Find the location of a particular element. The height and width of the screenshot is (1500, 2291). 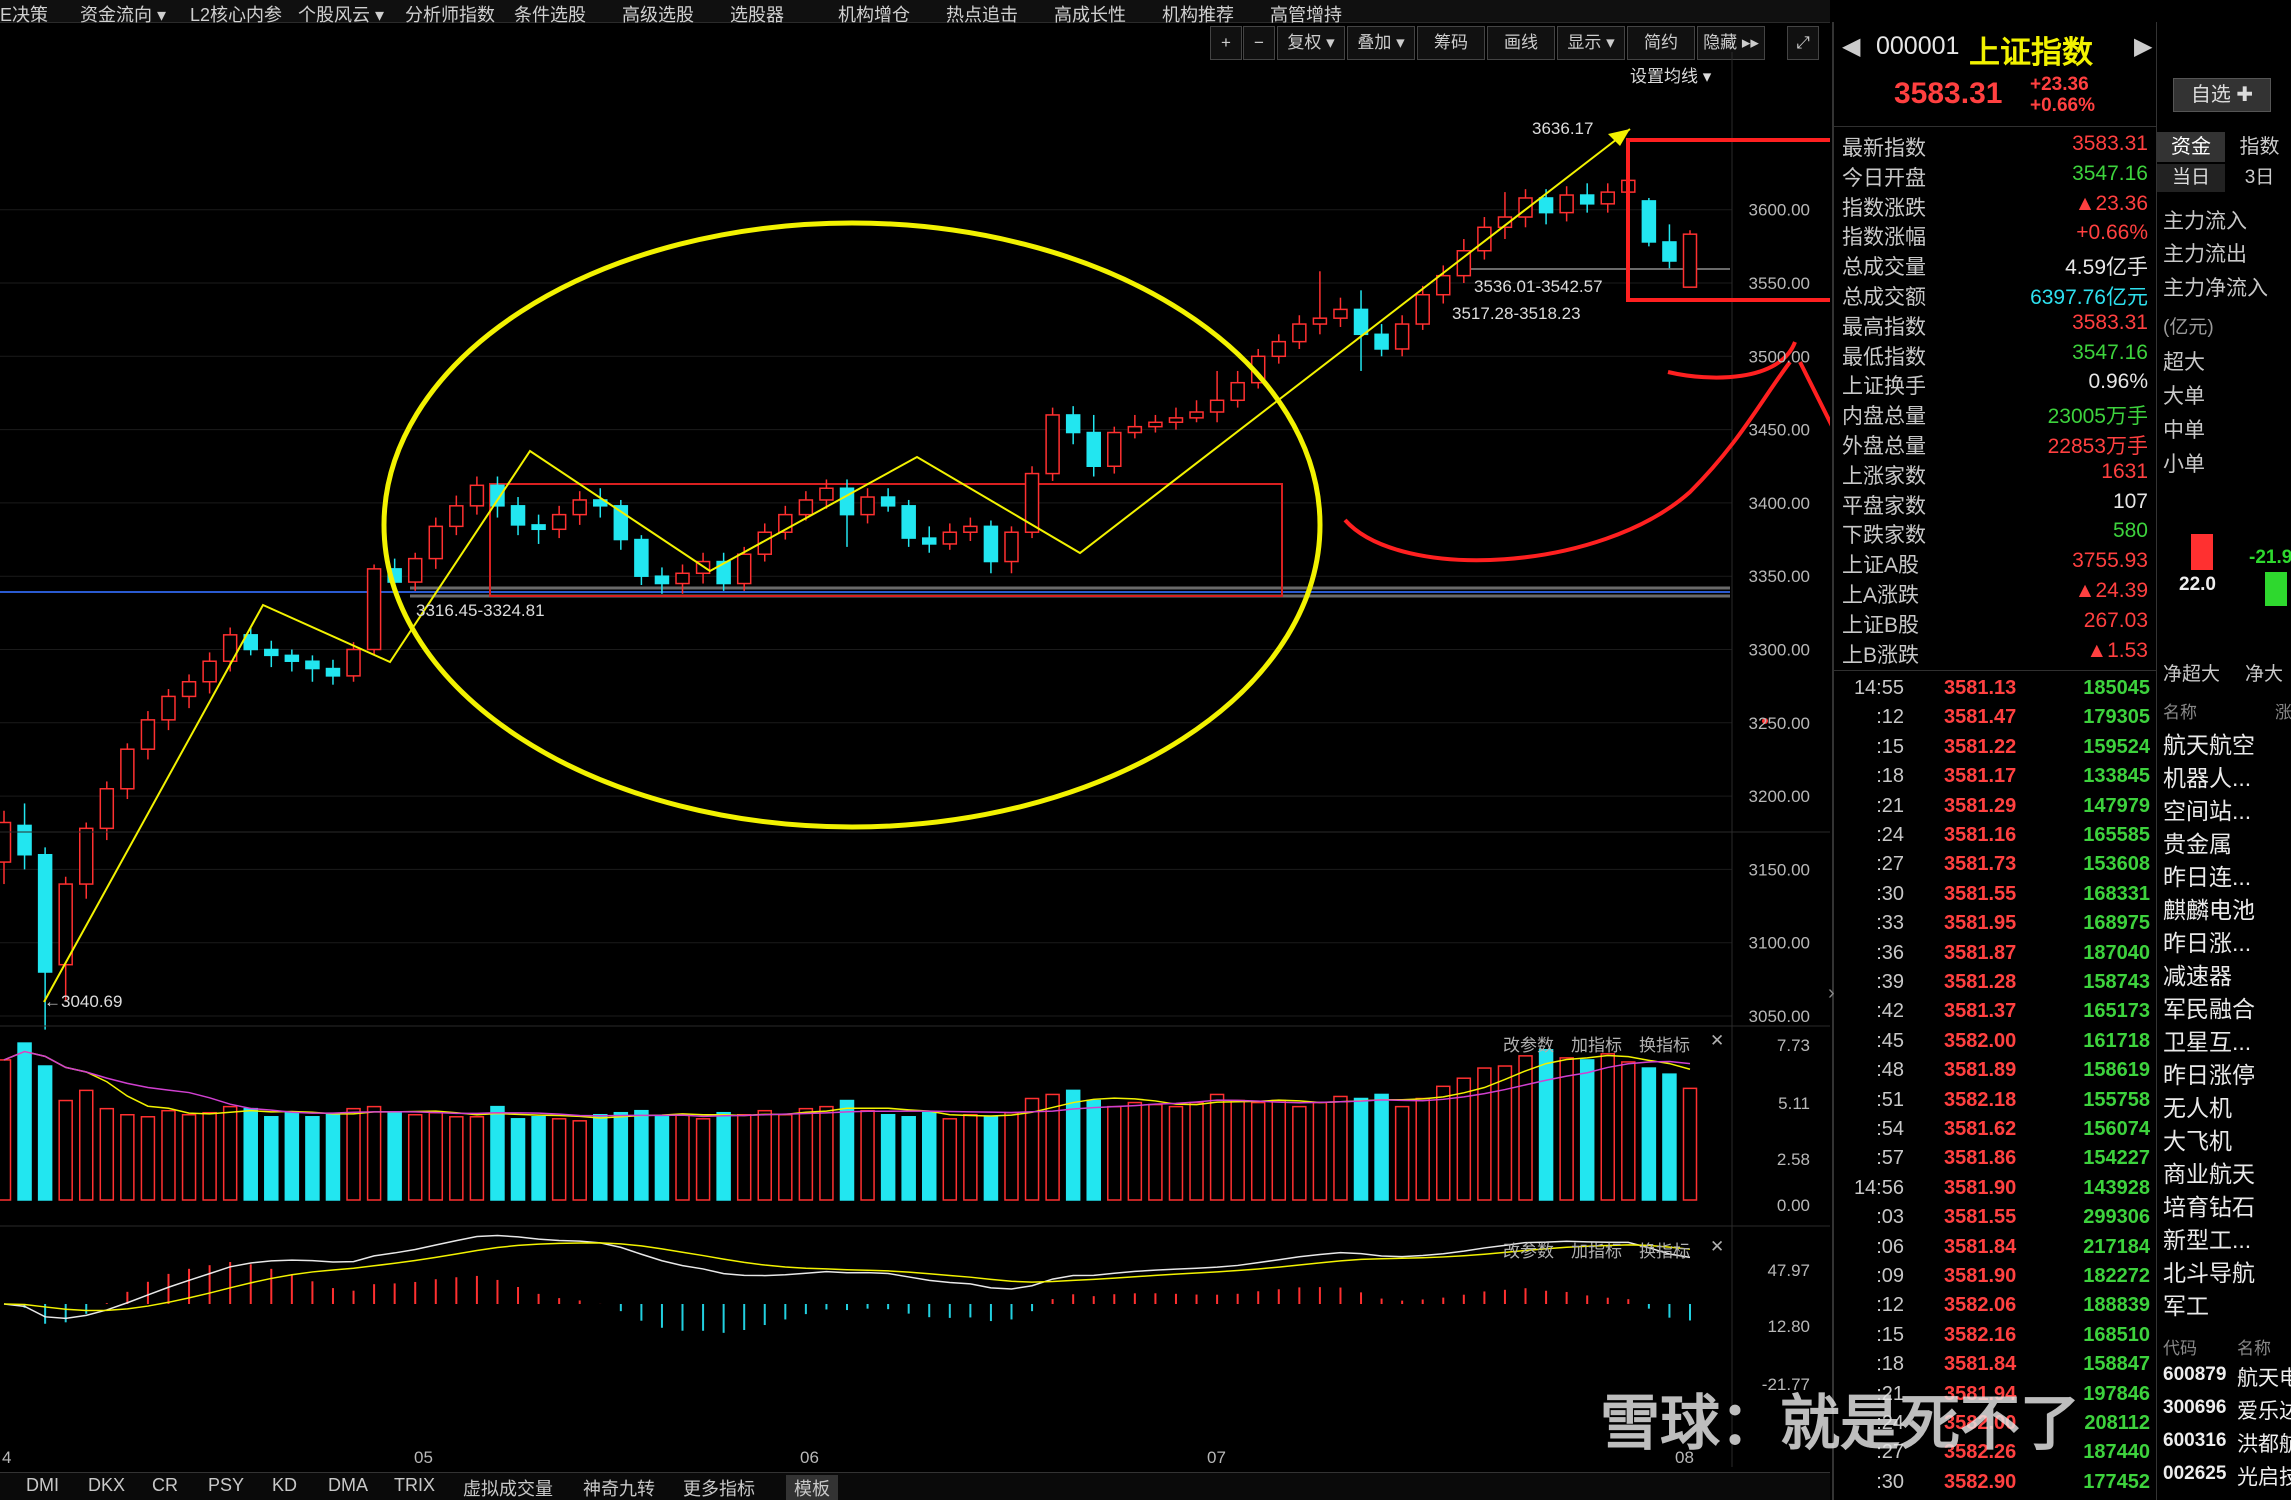

stock-name: 洪都航 is located at coordinates (2264, 1443).